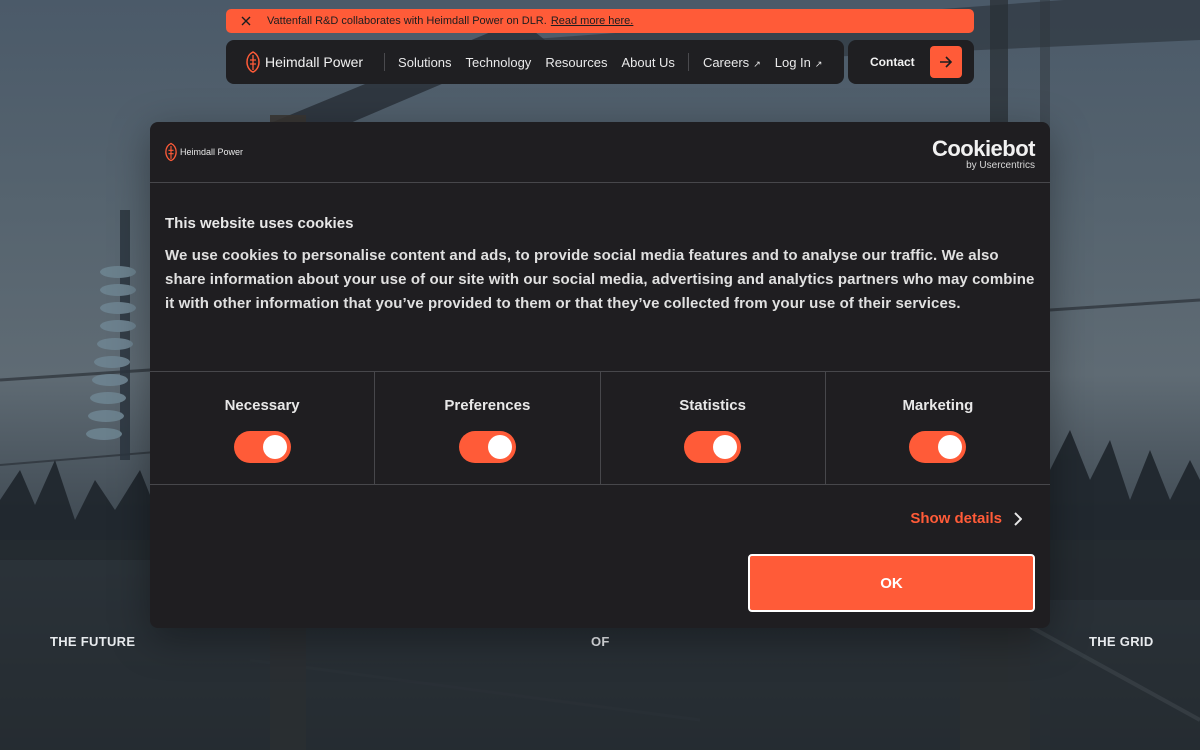  What do you see at coordinates (212, 152) in the screenshot?
I see `dialog-brand-name: Heimdall Power` at bounding box center [212, 152].